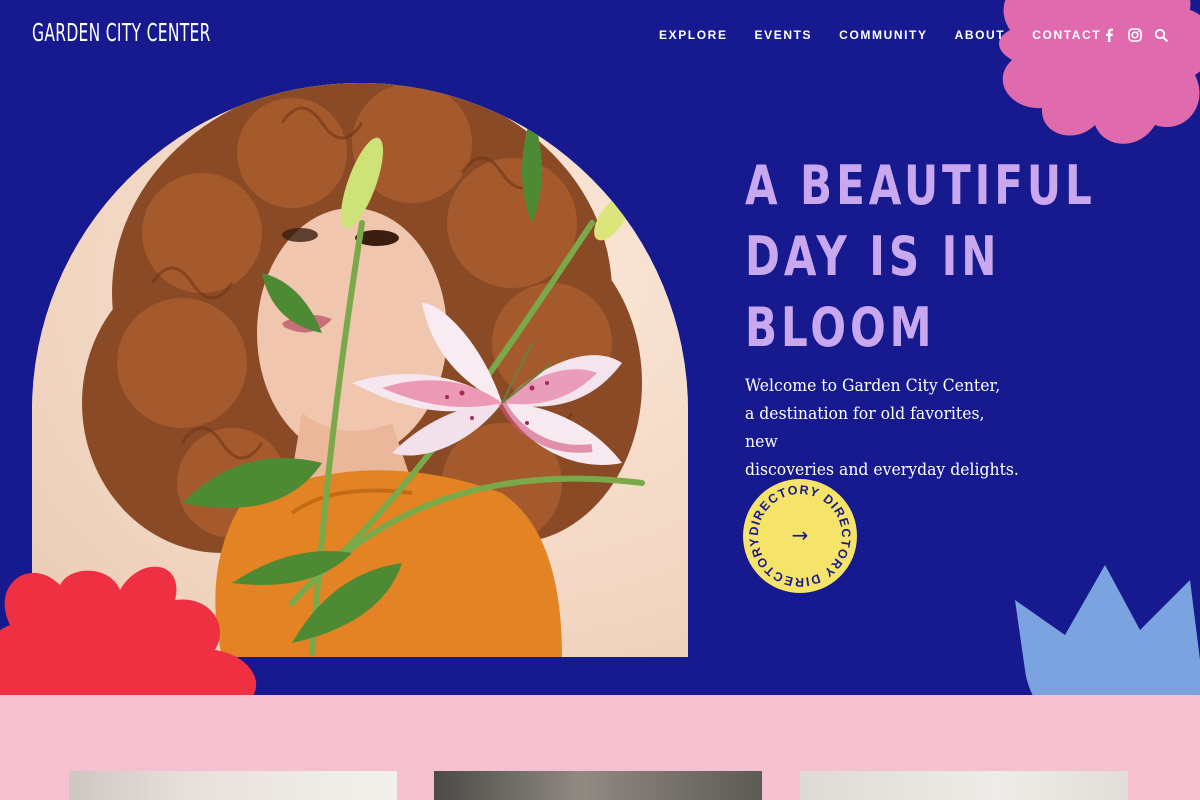 This screenshot has height=800, width=1200. What do you see at coordinates (1109, 35) in the screenshot?
I see `facebook-icon` at bounding box center [1109, 35].